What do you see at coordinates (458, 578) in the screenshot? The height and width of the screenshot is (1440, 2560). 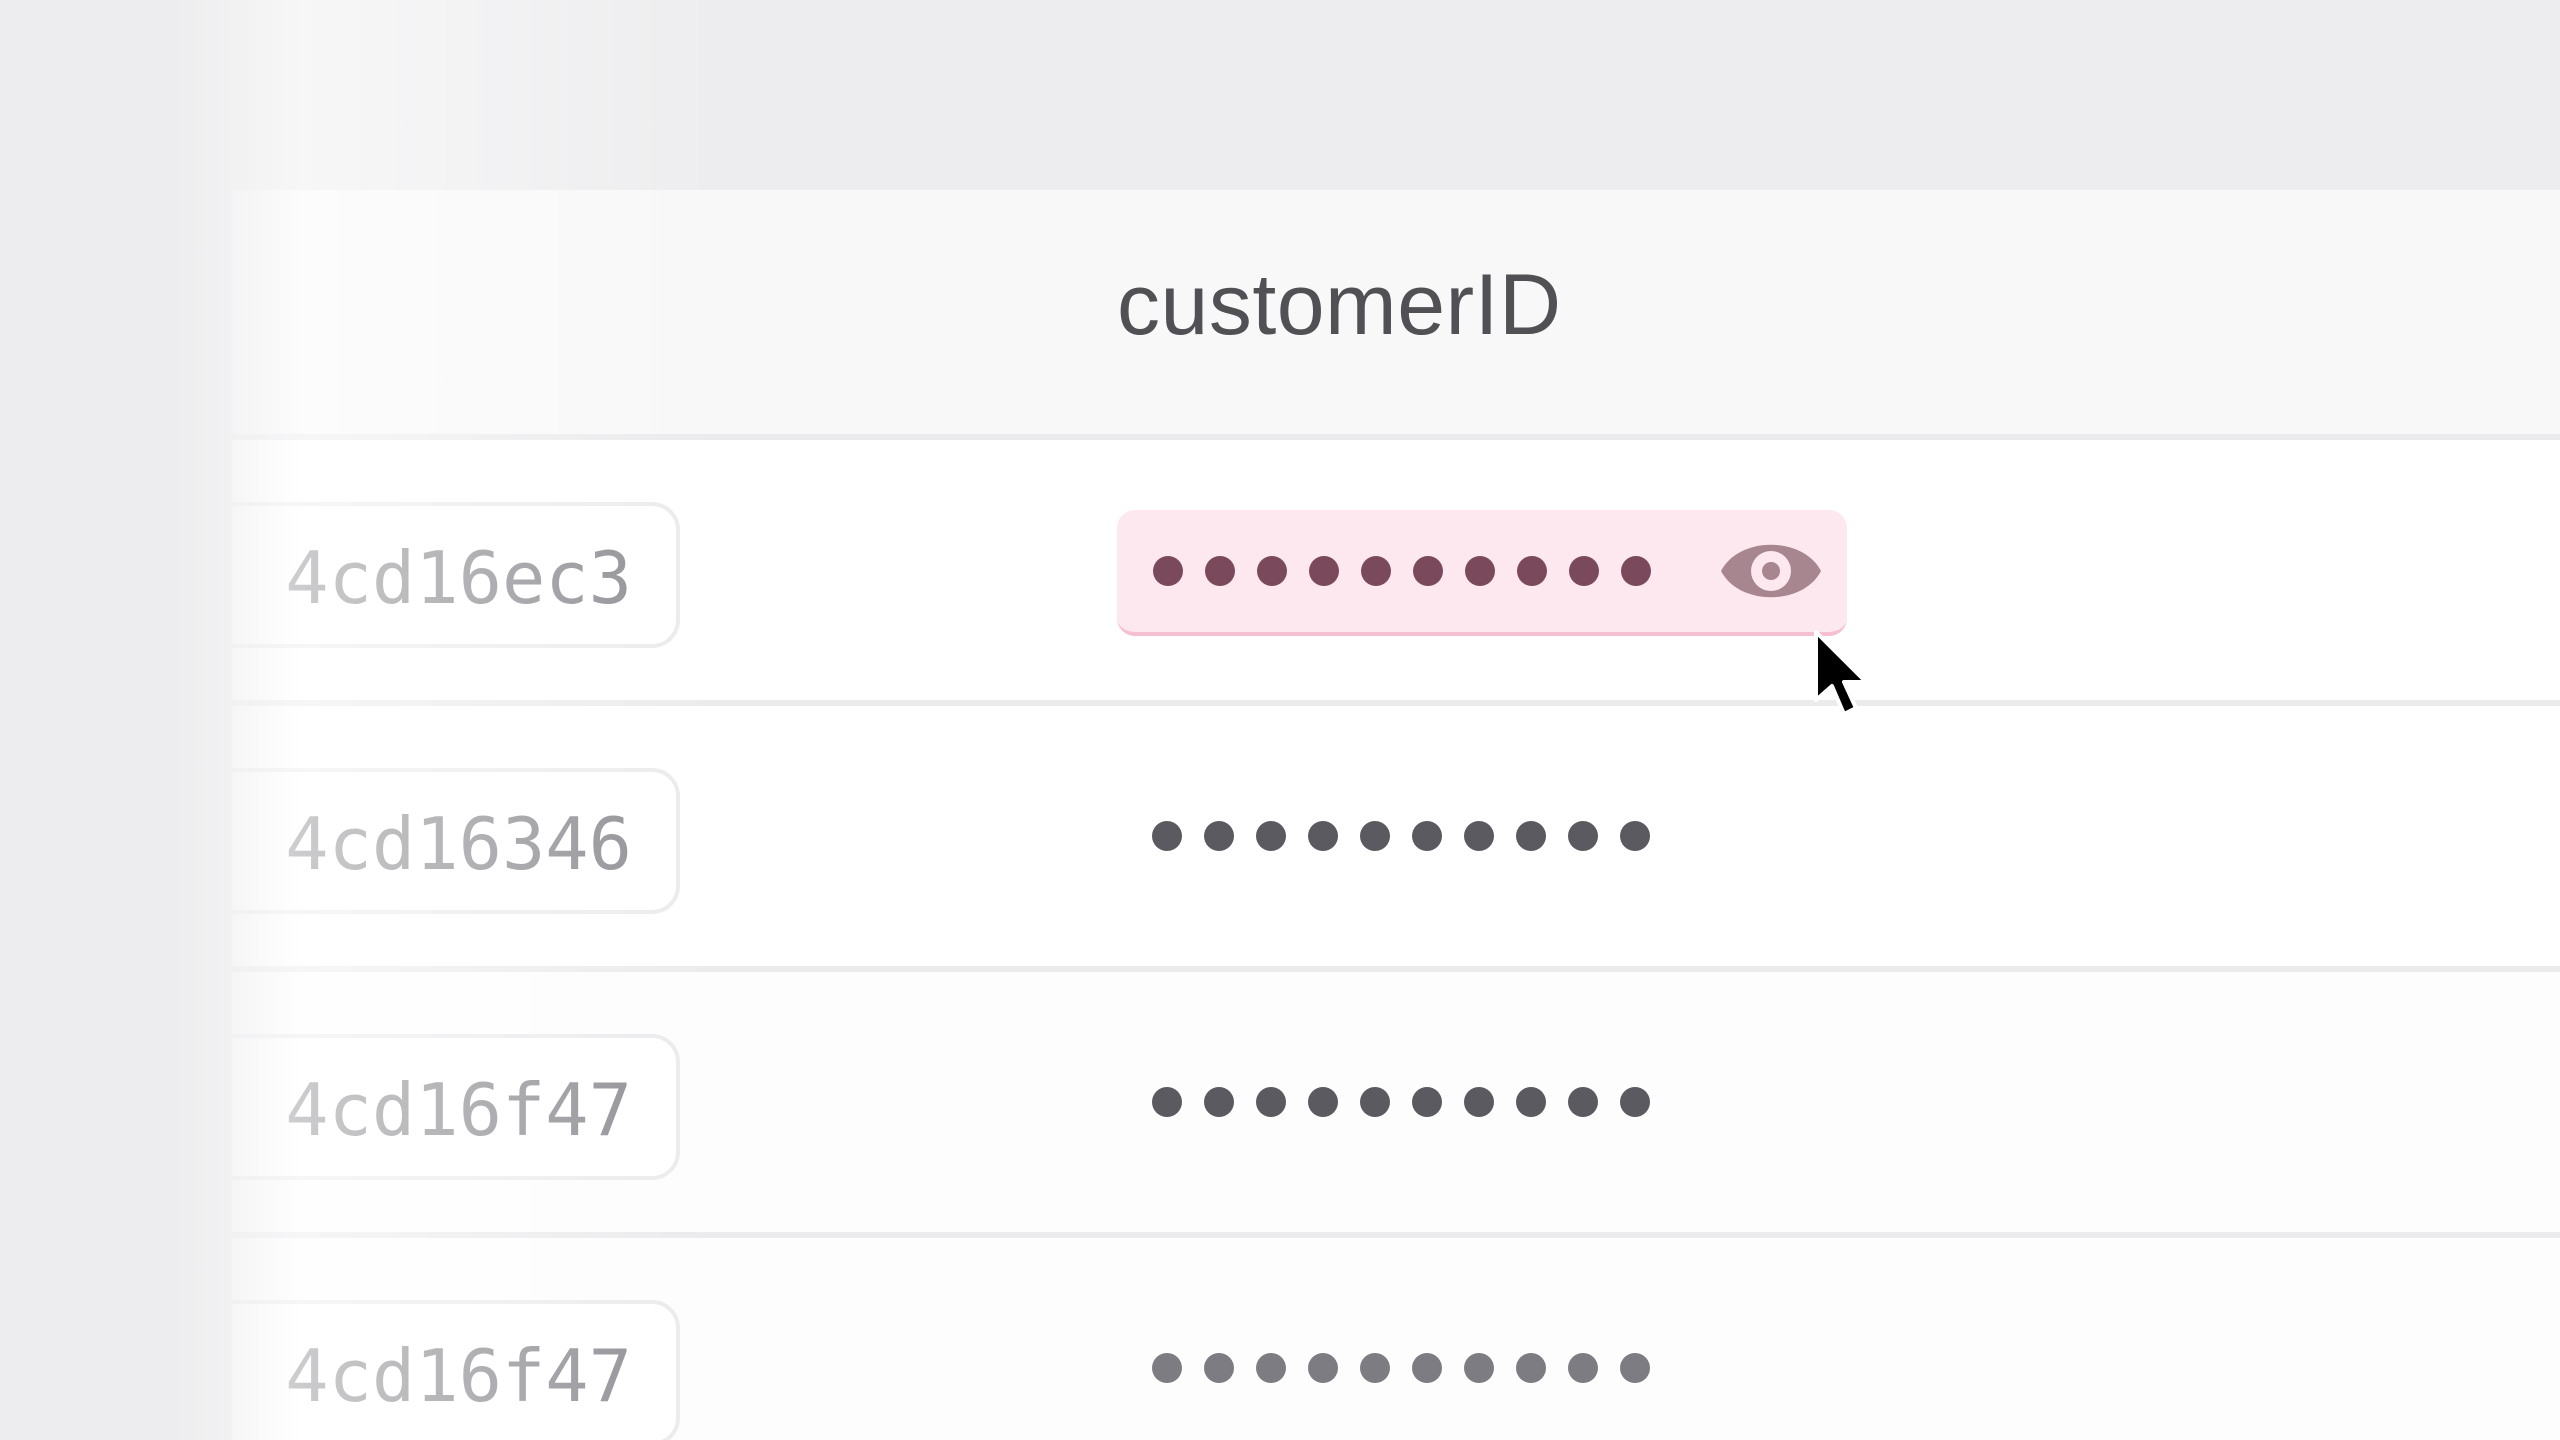 I see `row-id: 4cd16ec3` at bounding box center [458, 578].